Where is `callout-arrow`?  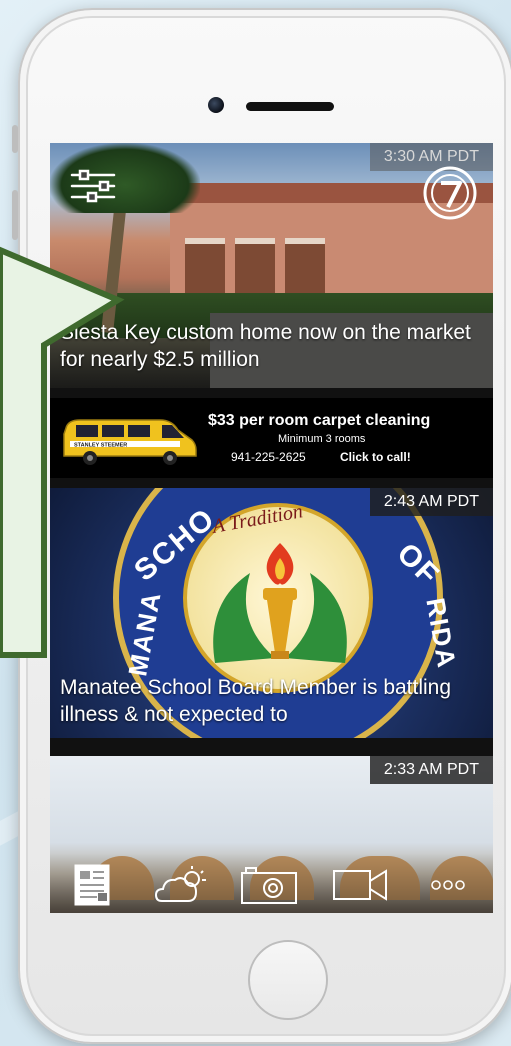
callout-arrow is located at coordinates (62, 452).